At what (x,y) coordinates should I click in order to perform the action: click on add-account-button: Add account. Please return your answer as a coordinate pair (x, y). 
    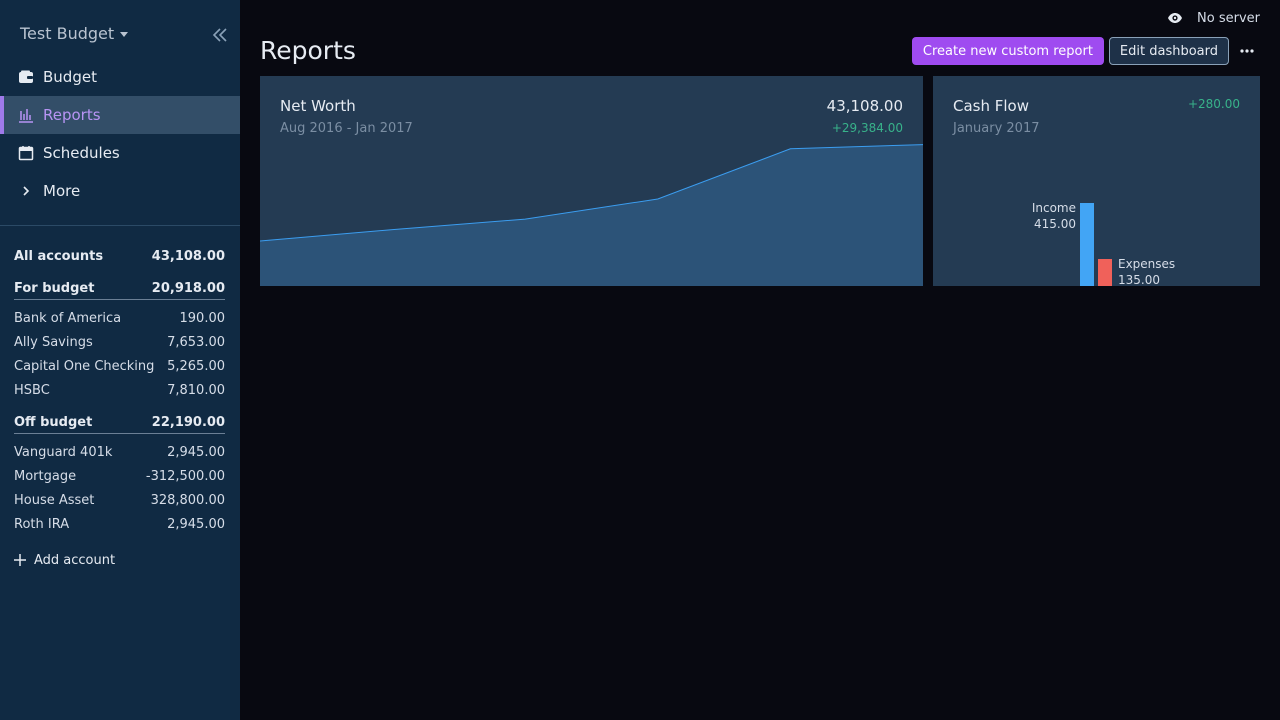
    Looking at the image, I should click on (119, 560).